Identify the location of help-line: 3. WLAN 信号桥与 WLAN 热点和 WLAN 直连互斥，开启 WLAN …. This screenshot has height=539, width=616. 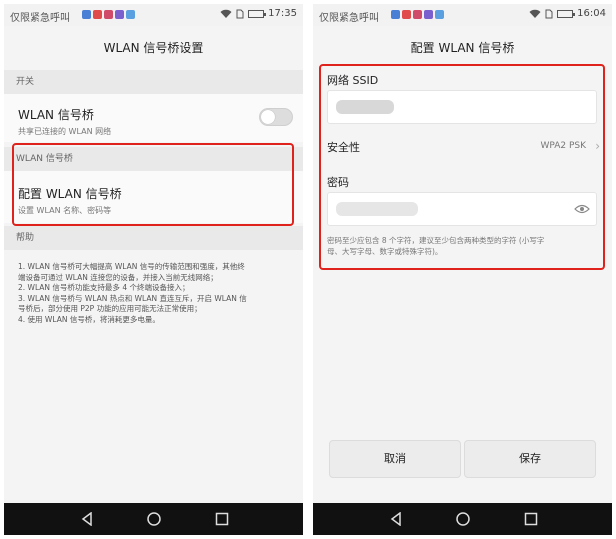
(132, 298).